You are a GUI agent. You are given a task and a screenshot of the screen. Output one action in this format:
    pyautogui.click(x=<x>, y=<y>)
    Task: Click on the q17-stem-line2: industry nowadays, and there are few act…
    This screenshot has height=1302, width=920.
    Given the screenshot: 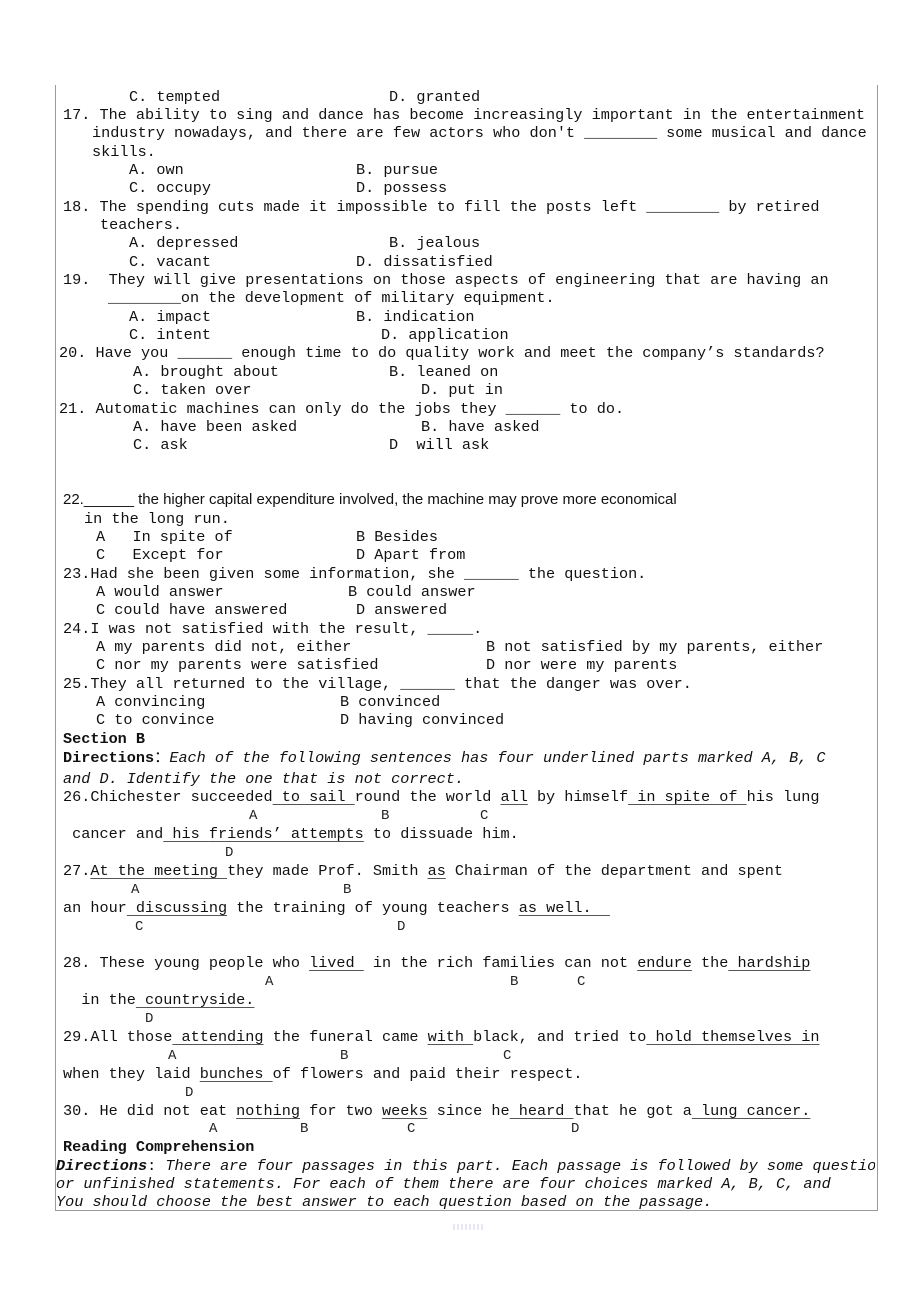 What is the action you would take?
    pyautogui.click(x=479, y=133)
    